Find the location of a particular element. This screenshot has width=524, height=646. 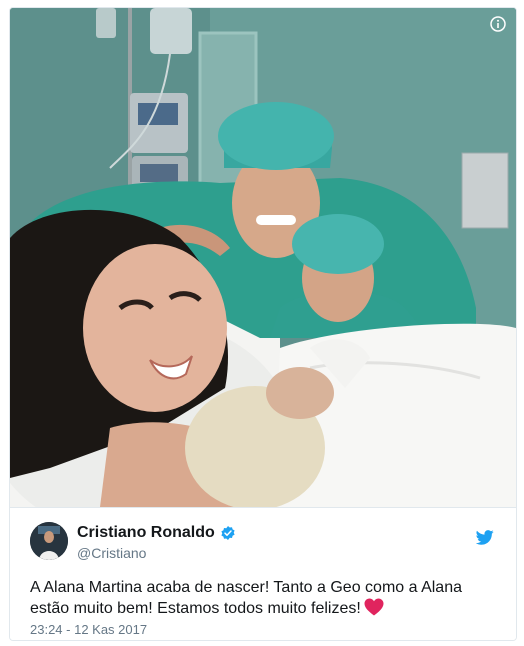

author-name: Cristiano Ronaldo is located at coordinates (146, 533).